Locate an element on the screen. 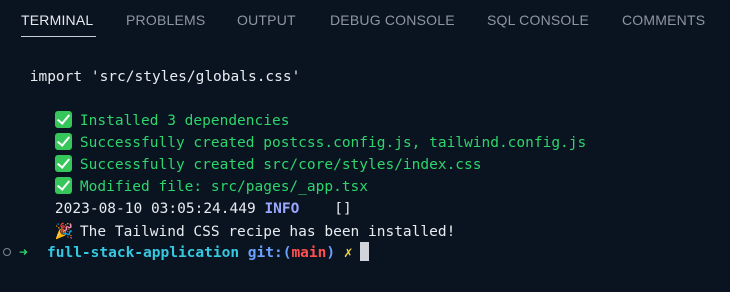  prompt-directory: full-stack-application is located at coordinates (143, 253).